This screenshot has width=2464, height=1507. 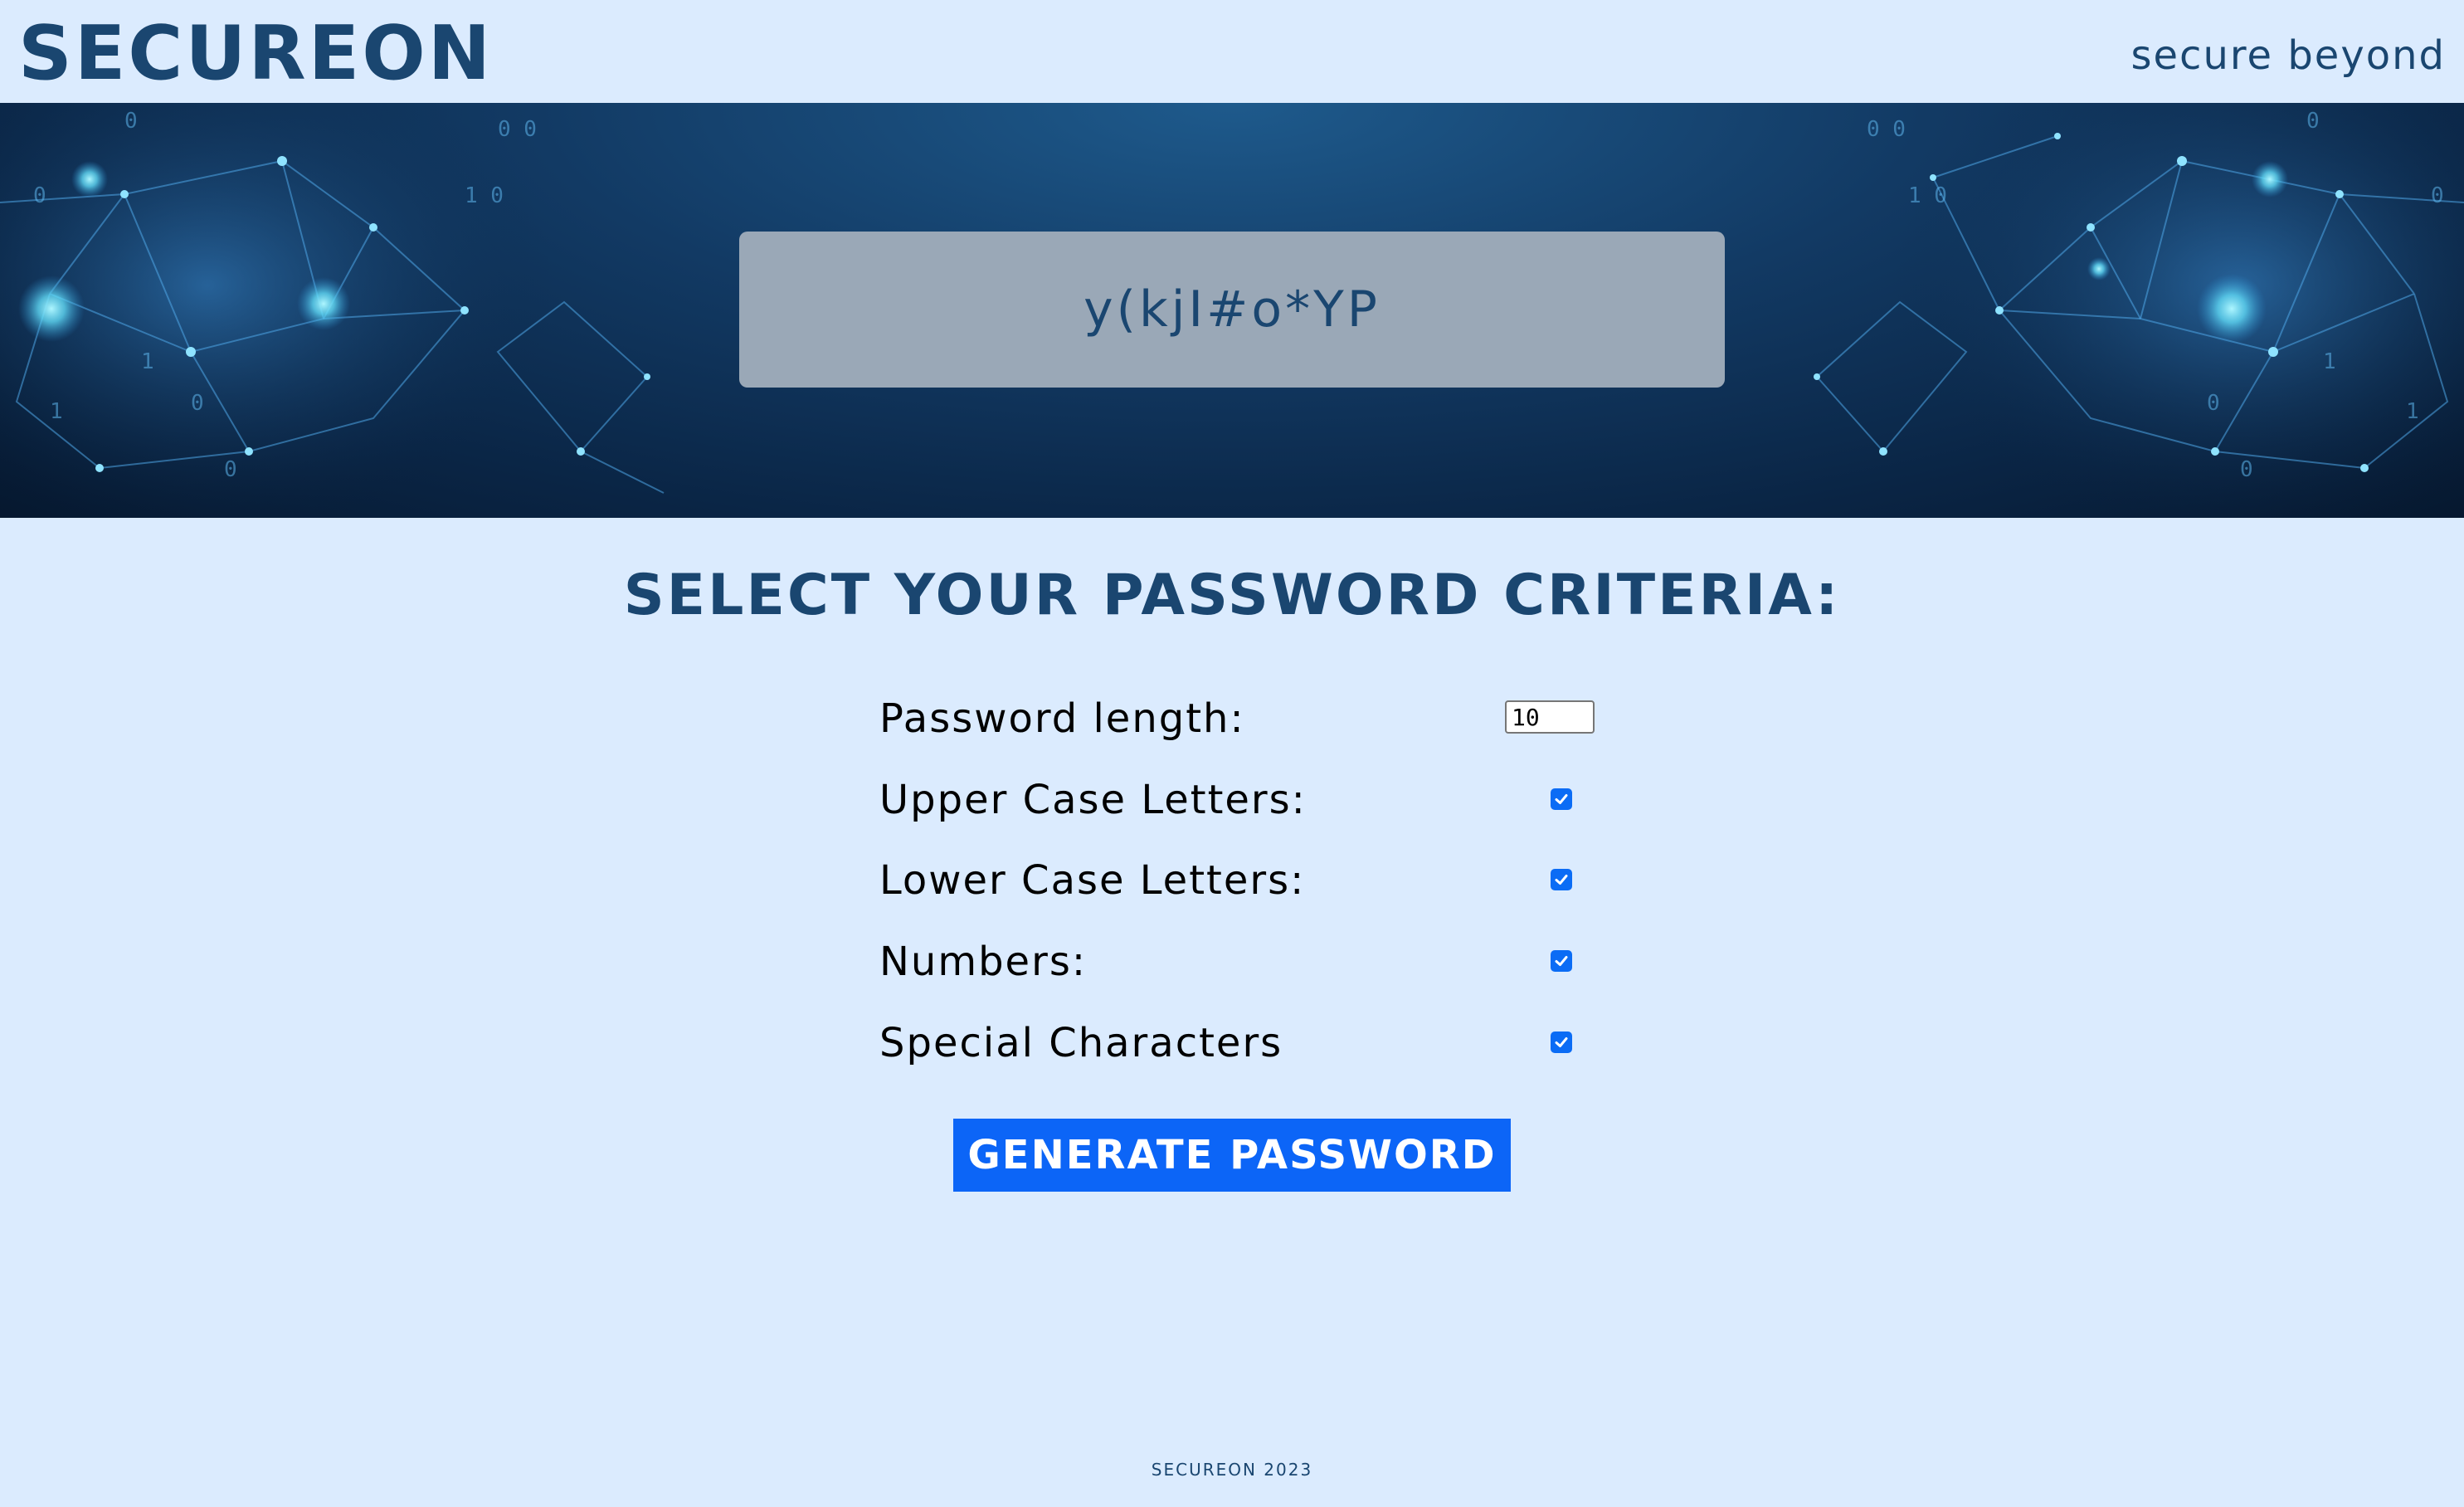 I want to click on generated-password-text: y(kjI#o*YP, so click(x=1232, y=310).